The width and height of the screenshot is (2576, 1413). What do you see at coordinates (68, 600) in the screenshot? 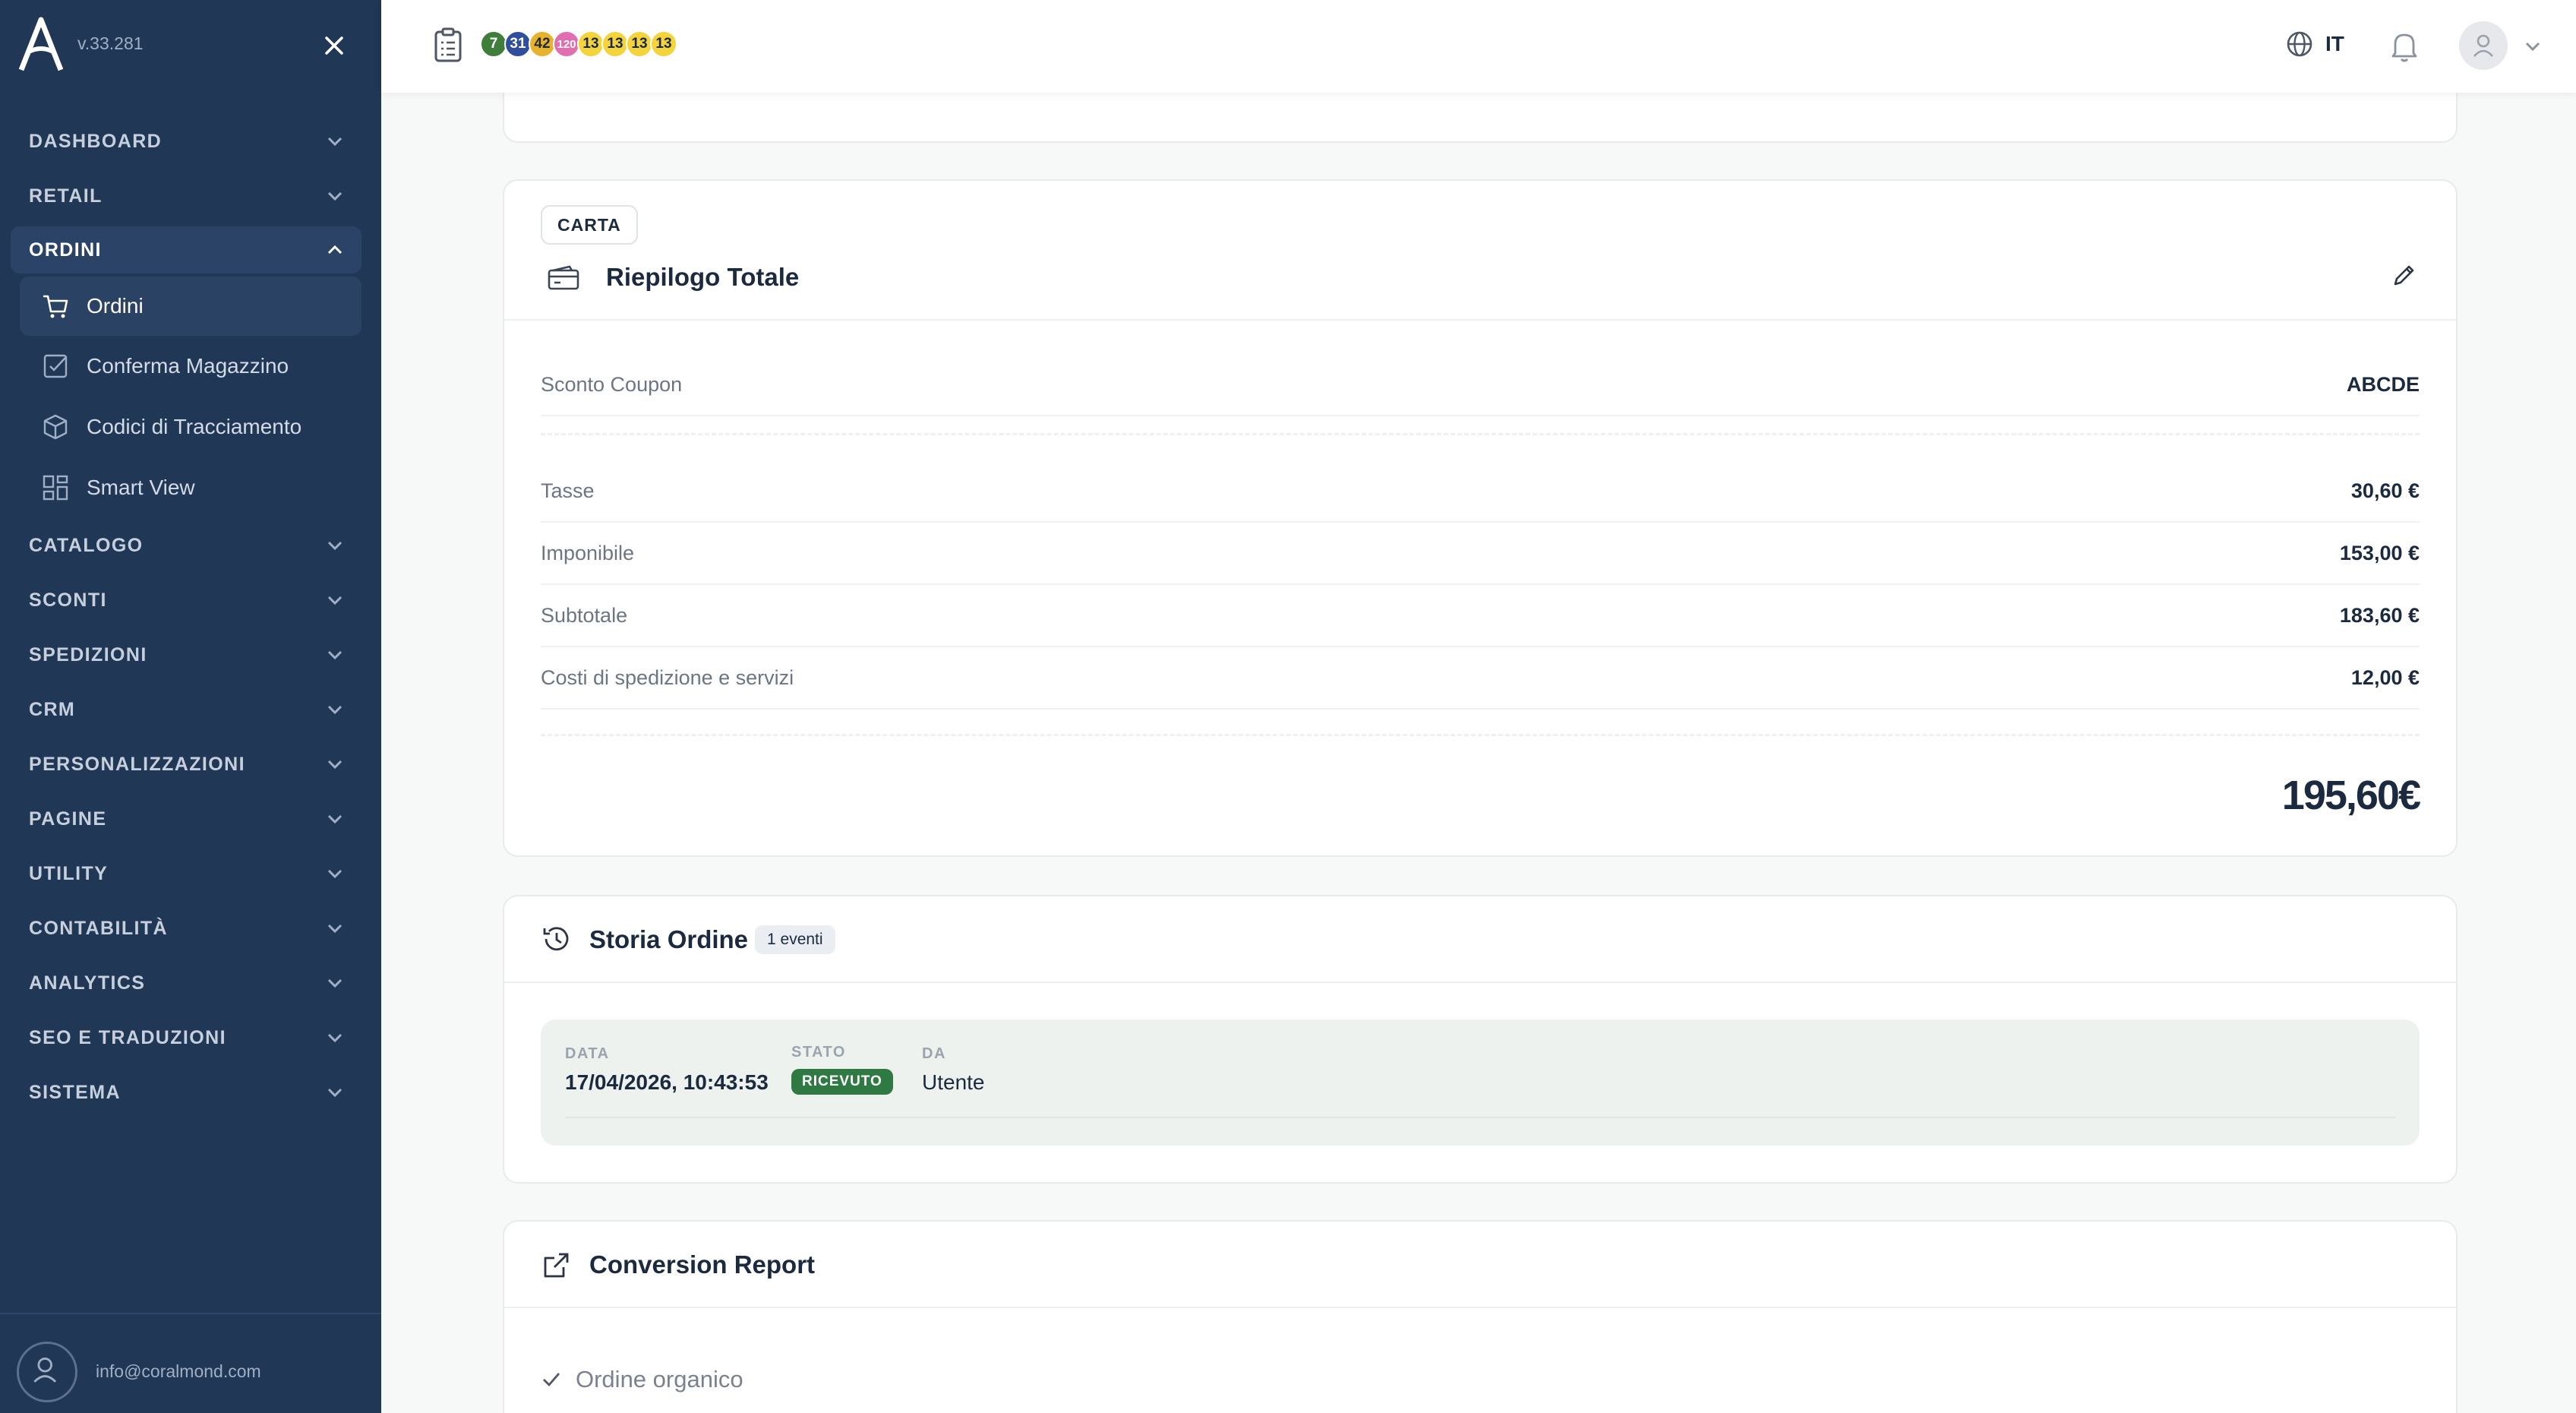
I see `nav-label: SCONTI` at bounding box center [68, 600].